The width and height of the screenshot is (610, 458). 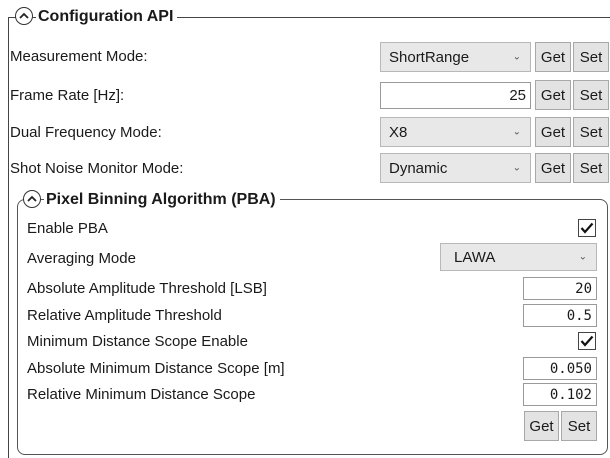 I want to click on config-frame-left-border, so click(x=8, y=237).